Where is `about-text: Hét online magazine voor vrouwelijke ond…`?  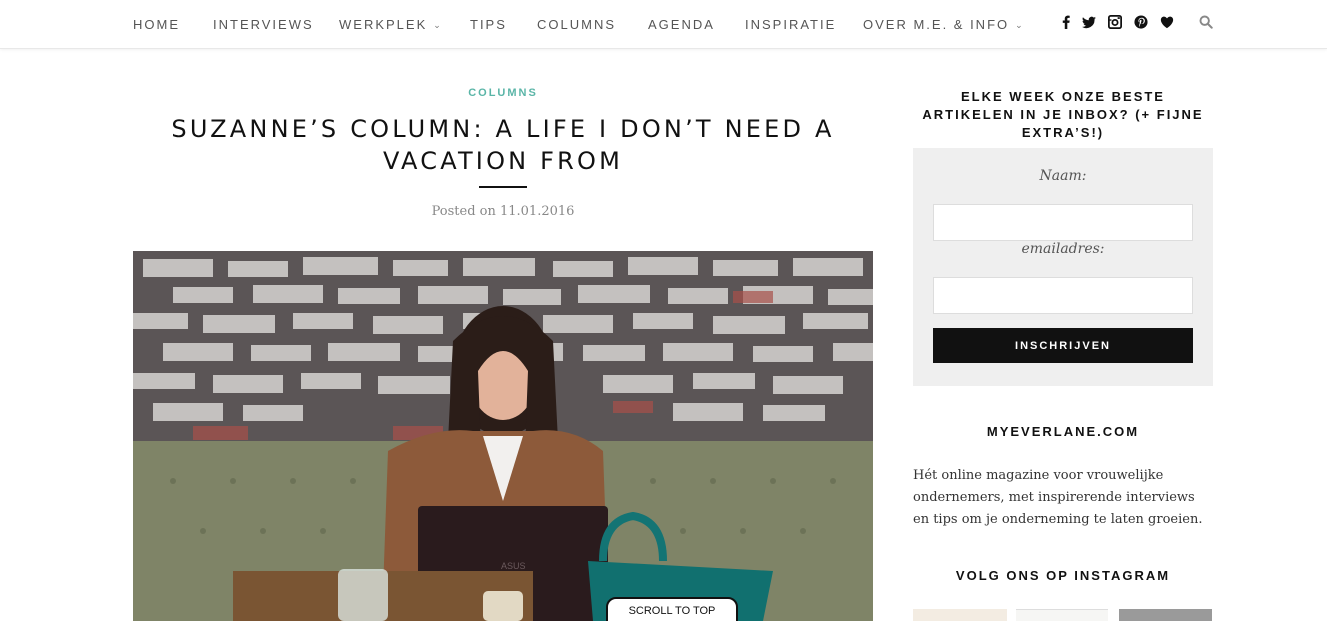 about-text: Hét online magazine voor vrouwelijke ond… is located at coordinates (1058, 497).